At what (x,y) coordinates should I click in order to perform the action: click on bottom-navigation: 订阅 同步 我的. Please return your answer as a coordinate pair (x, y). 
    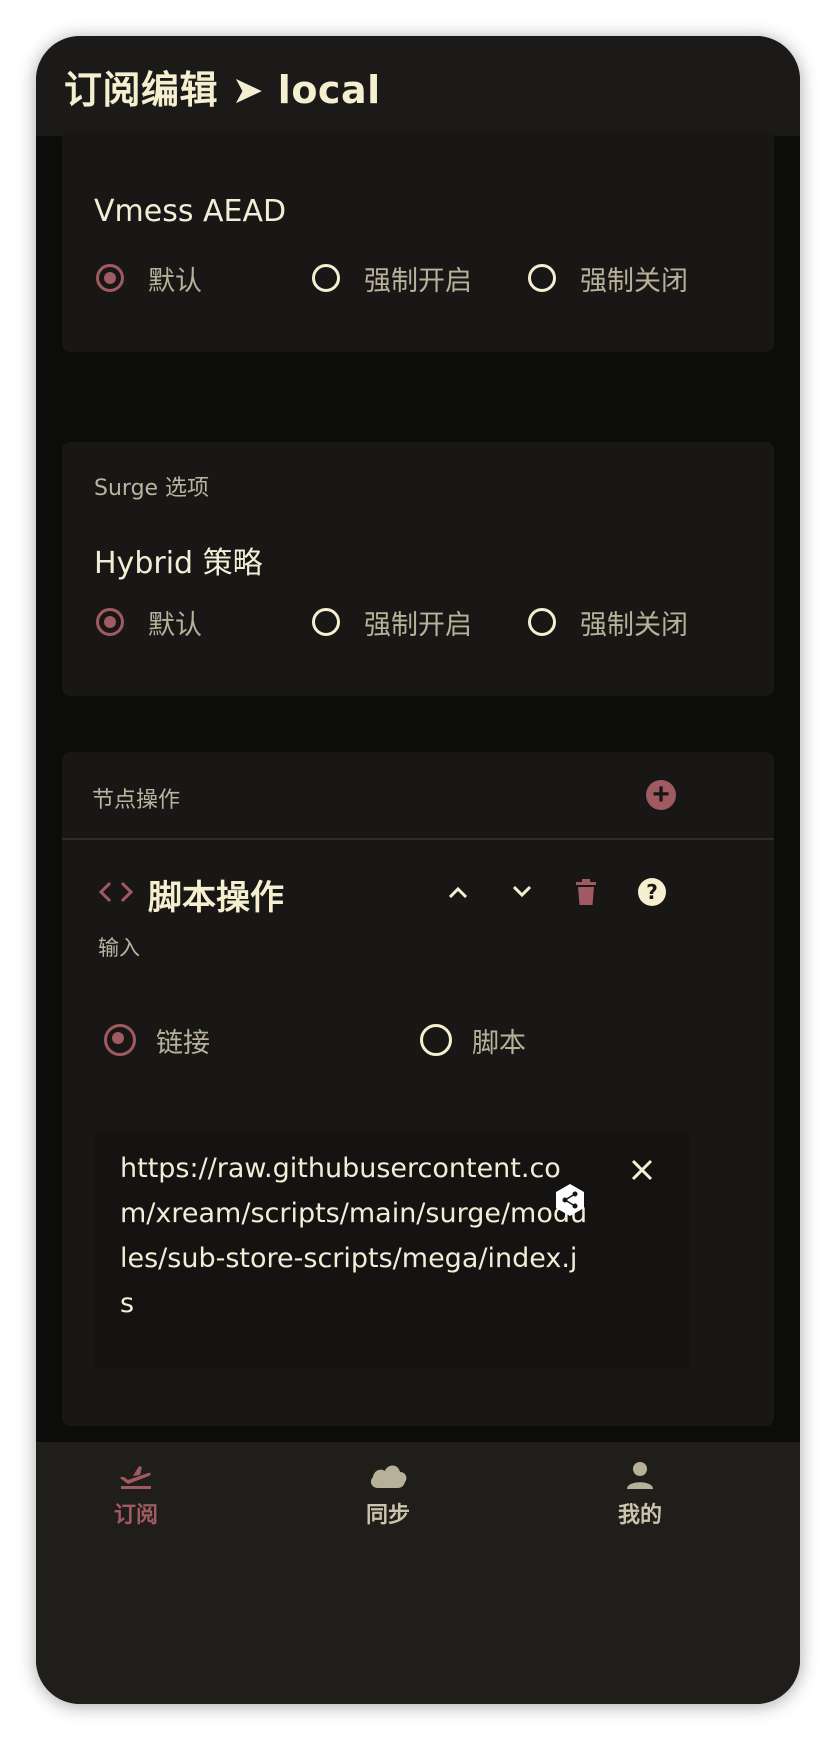
    Looking at the image, I should click on (418, 1573).